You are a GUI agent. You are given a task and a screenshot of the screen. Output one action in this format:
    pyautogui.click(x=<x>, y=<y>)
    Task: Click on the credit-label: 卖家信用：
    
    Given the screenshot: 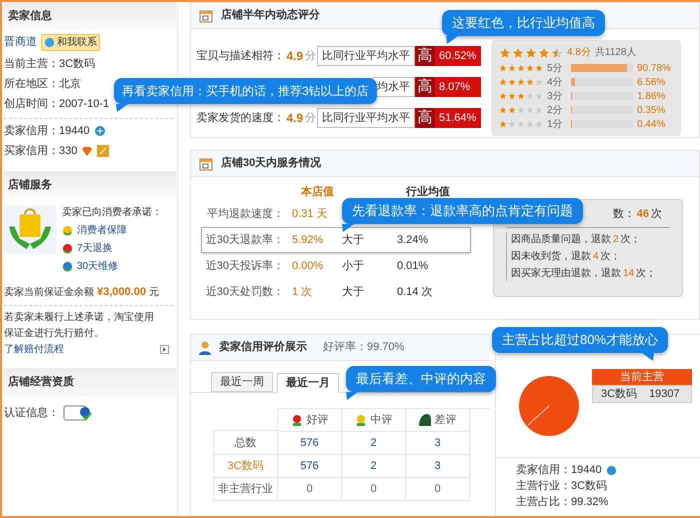 What is the action you would take?
    pyautogui.click(x=31, y=131)
    